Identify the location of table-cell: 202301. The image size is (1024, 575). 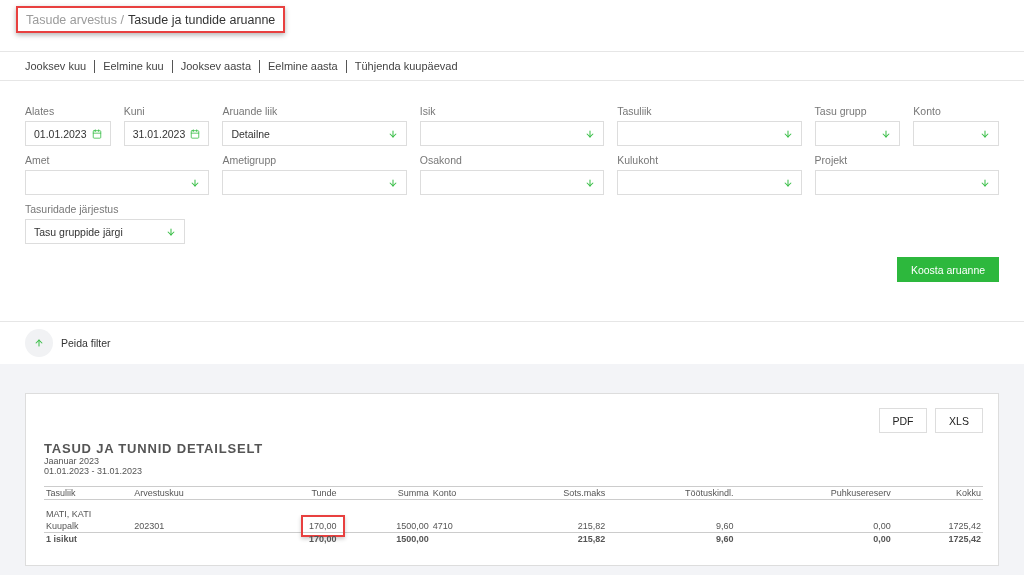
(149, 526).